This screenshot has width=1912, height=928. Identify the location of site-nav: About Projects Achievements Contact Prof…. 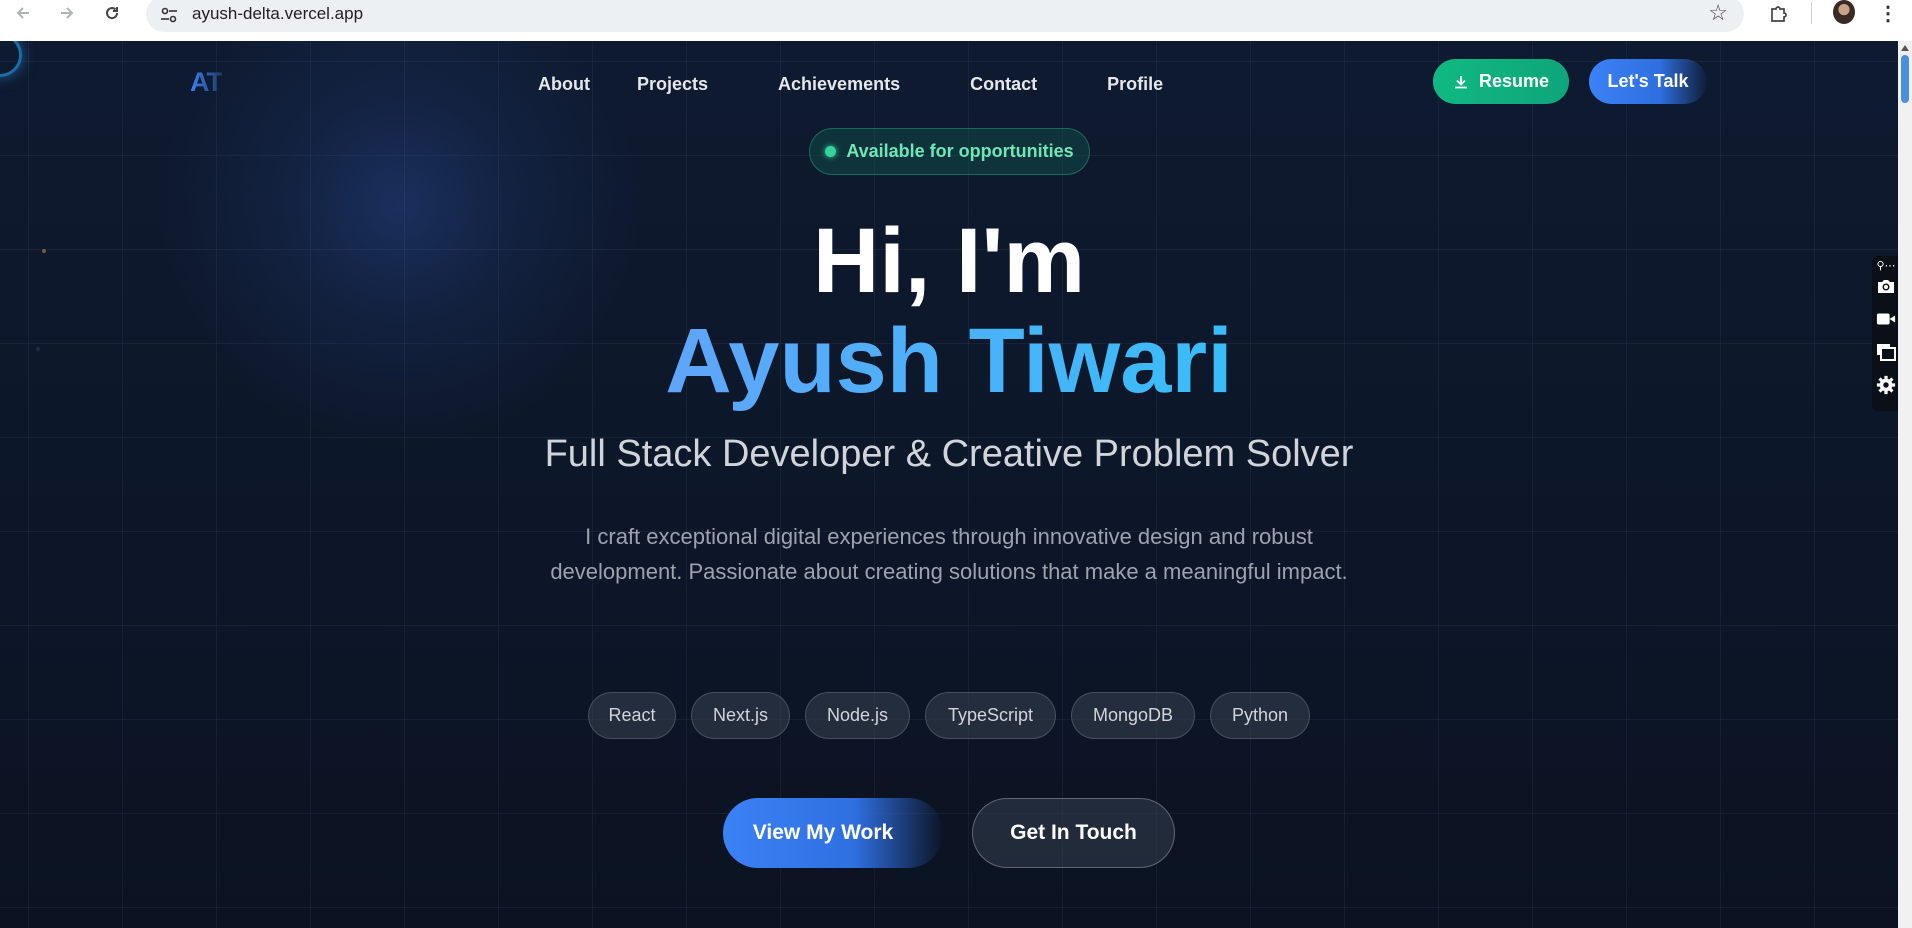
(850, 84).